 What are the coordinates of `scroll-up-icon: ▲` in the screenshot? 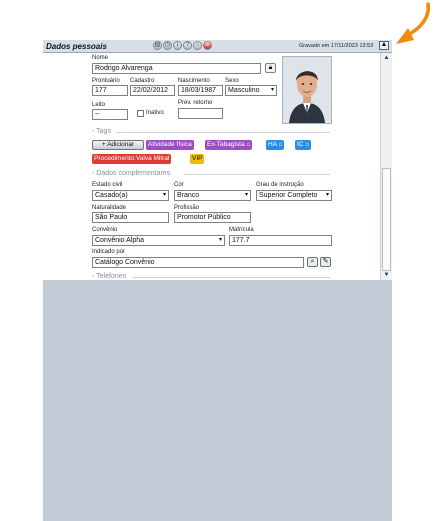 It's located at (386, 58).